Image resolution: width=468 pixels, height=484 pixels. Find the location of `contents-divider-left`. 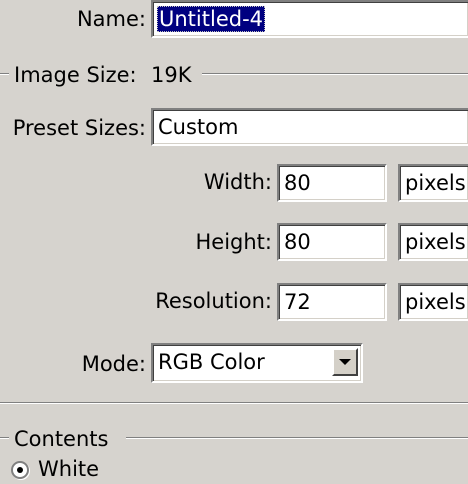

contents-divider-left is located at coordinates (4, 438).